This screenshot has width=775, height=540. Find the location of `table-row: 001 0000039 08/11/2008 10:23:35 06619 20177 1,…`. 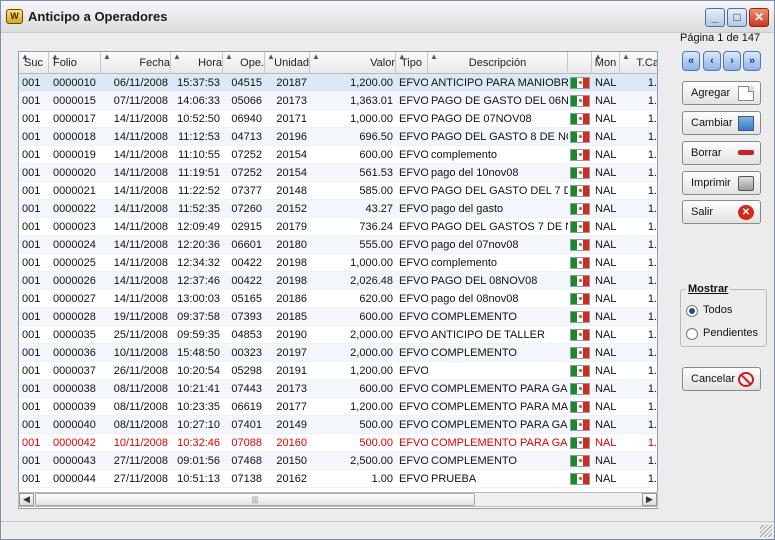

table-row: 001 0000039 08/11/2008 10:23:35 06619 20177 1,… is located at coordinates (338, 407).